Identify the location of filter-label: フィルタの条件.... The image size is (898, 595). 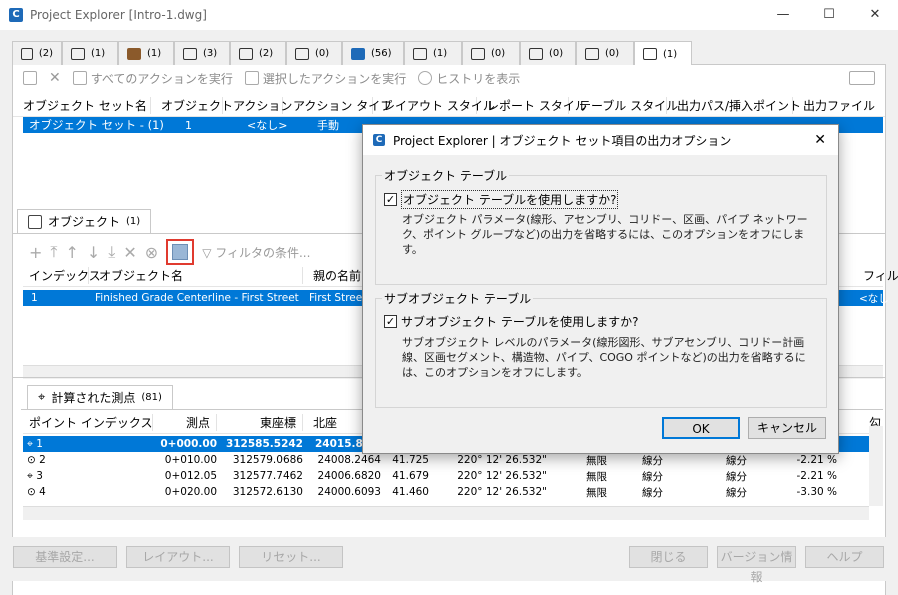
(263, 252).